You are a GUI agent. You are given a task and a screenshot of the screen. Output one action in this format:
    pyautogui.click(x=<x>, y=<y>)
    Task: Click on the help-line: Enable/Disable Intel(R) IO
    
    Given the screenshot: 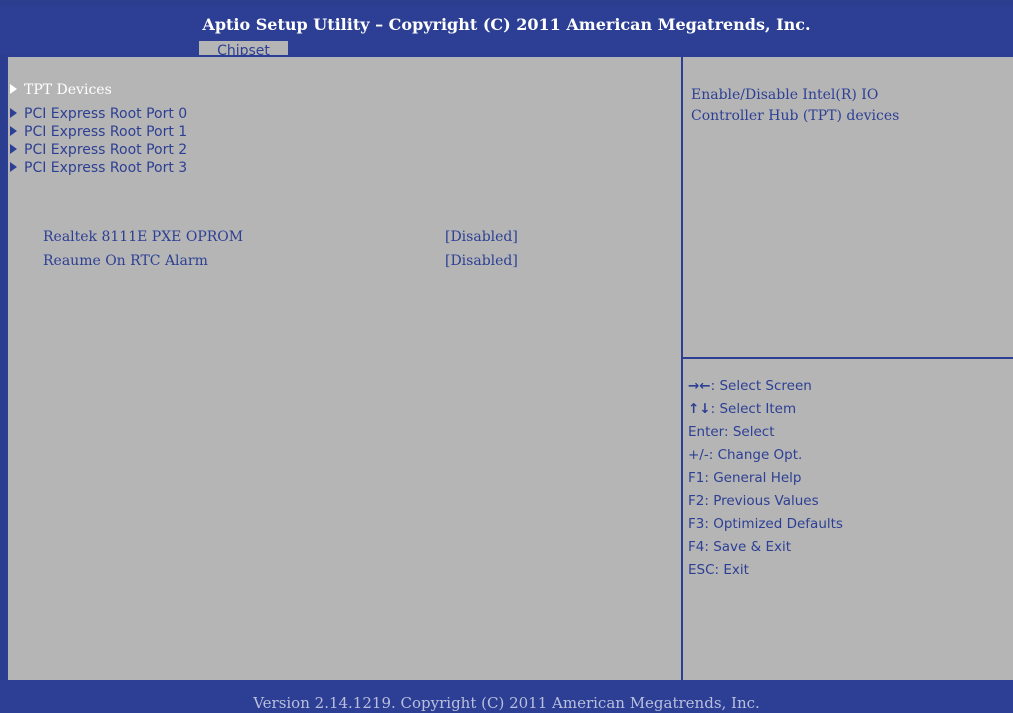 What is the action you would take?
    pyautogui.click(x=785, y=95)
    